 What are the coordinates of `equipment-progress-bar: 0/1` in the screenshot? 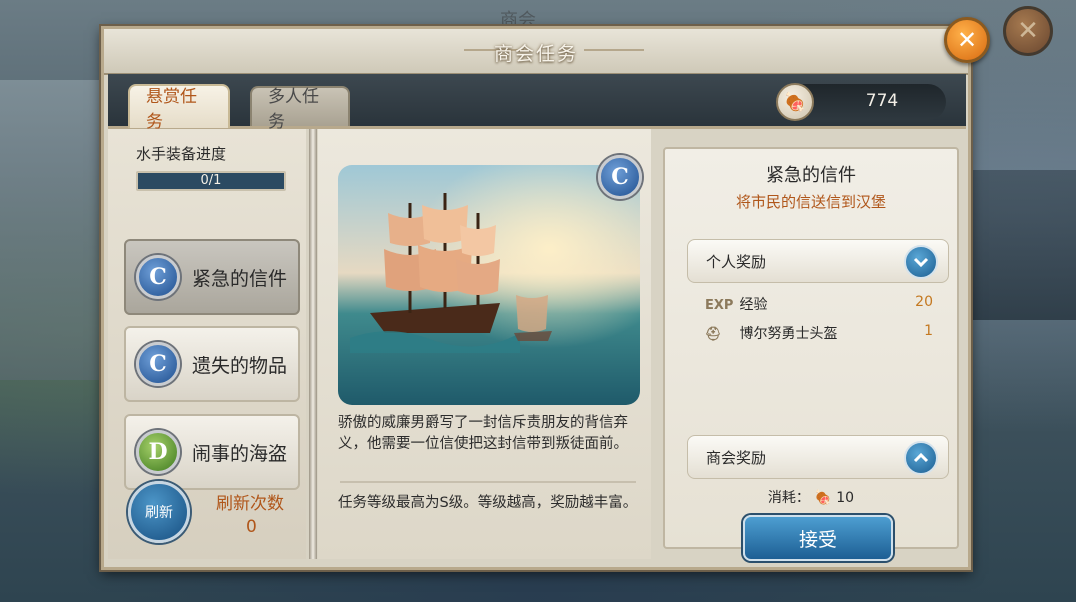 It's located at (211, 181).